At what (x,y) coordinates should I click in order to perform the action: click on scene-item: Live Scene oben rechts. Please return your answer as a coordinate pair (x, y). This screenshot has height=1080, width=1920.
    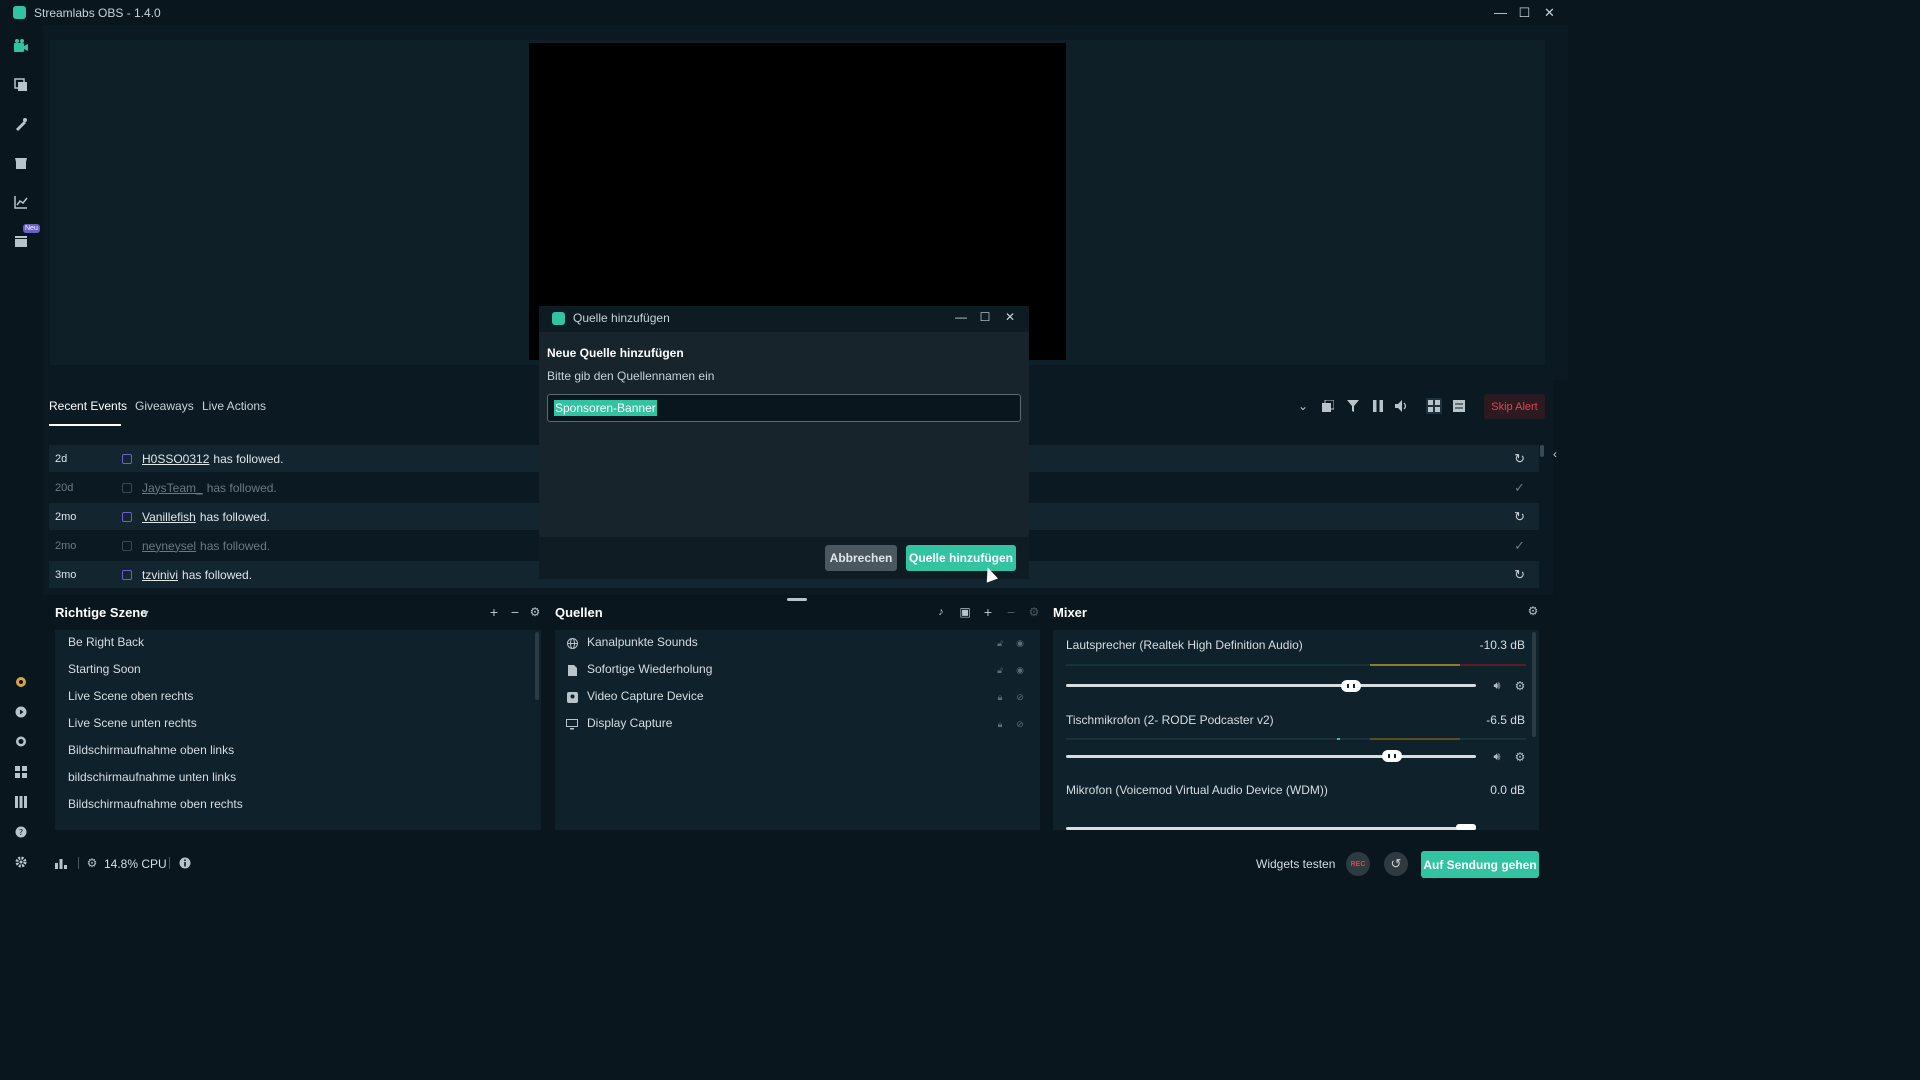
    Looking at the image, I should click on (130, 696).